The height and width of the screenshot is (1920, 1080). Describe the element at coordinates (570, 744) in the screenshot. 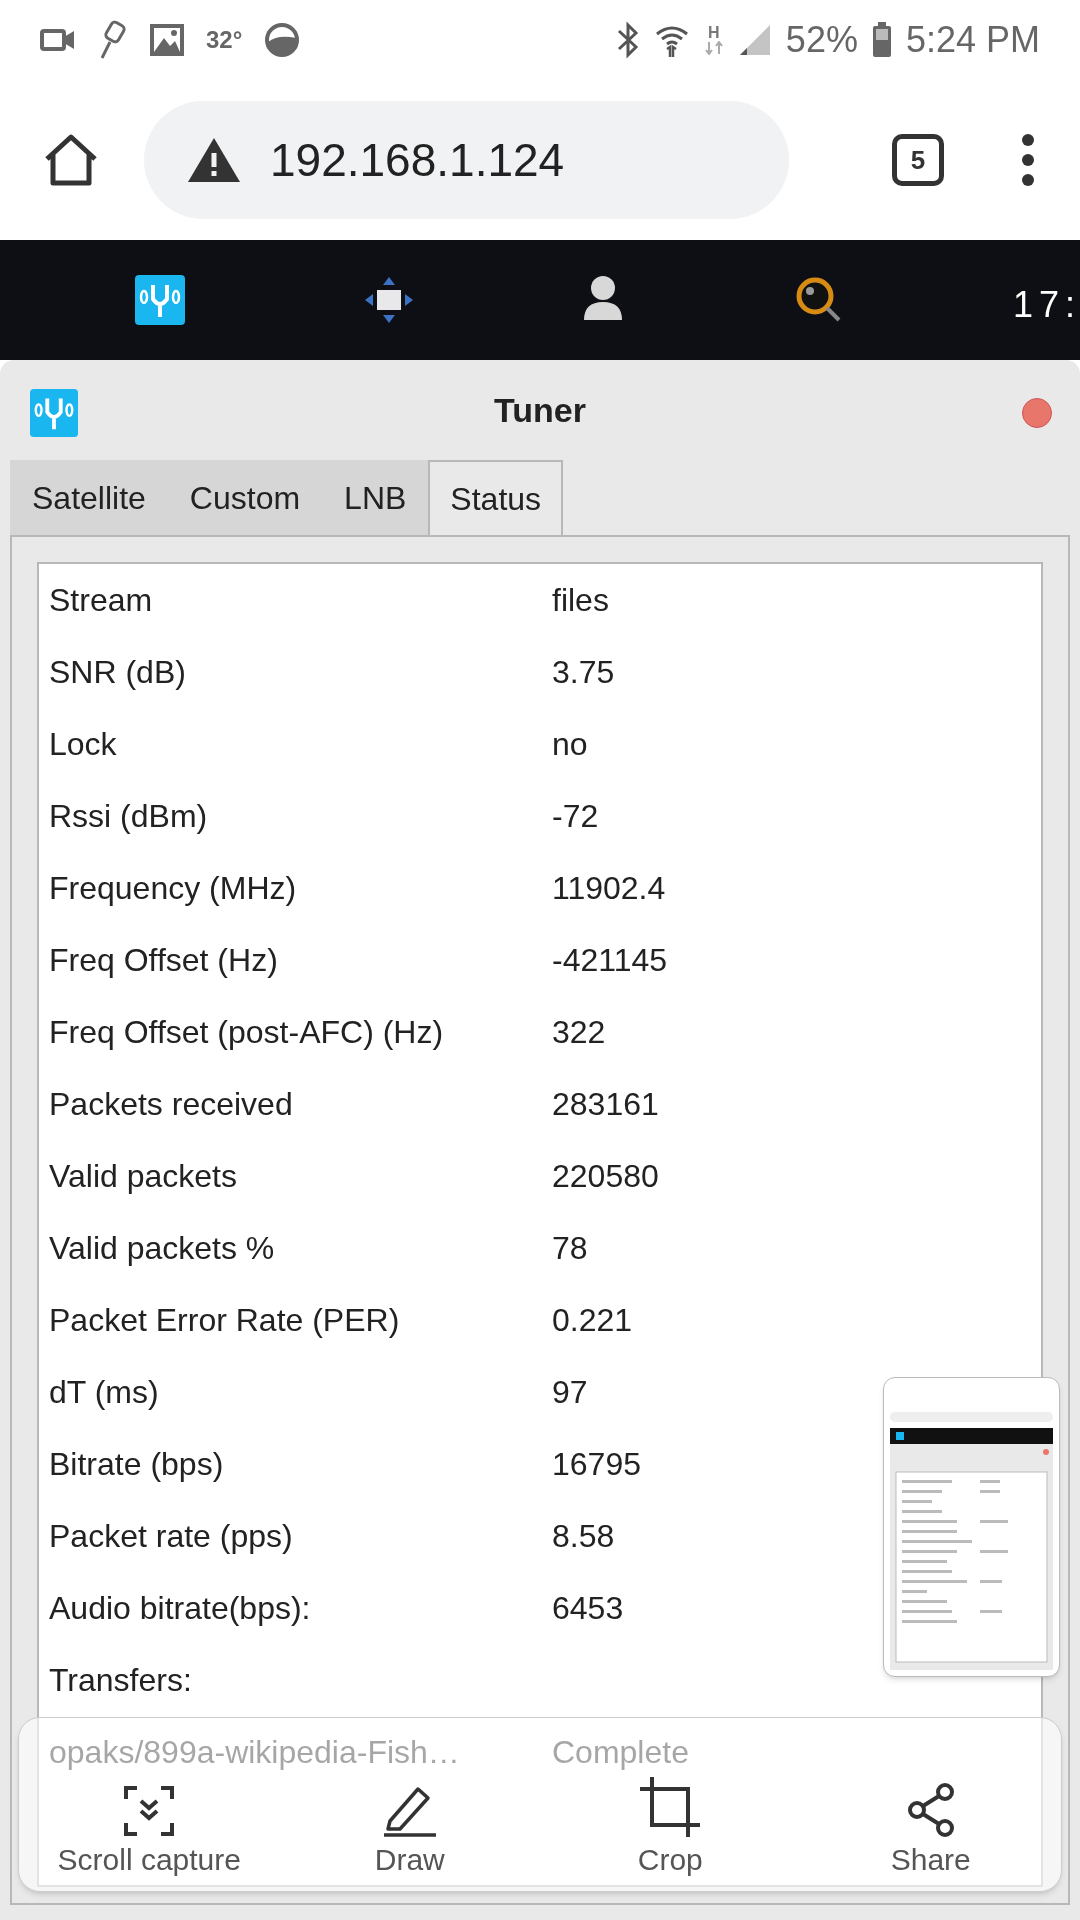

I see `row-value: no` at that location.